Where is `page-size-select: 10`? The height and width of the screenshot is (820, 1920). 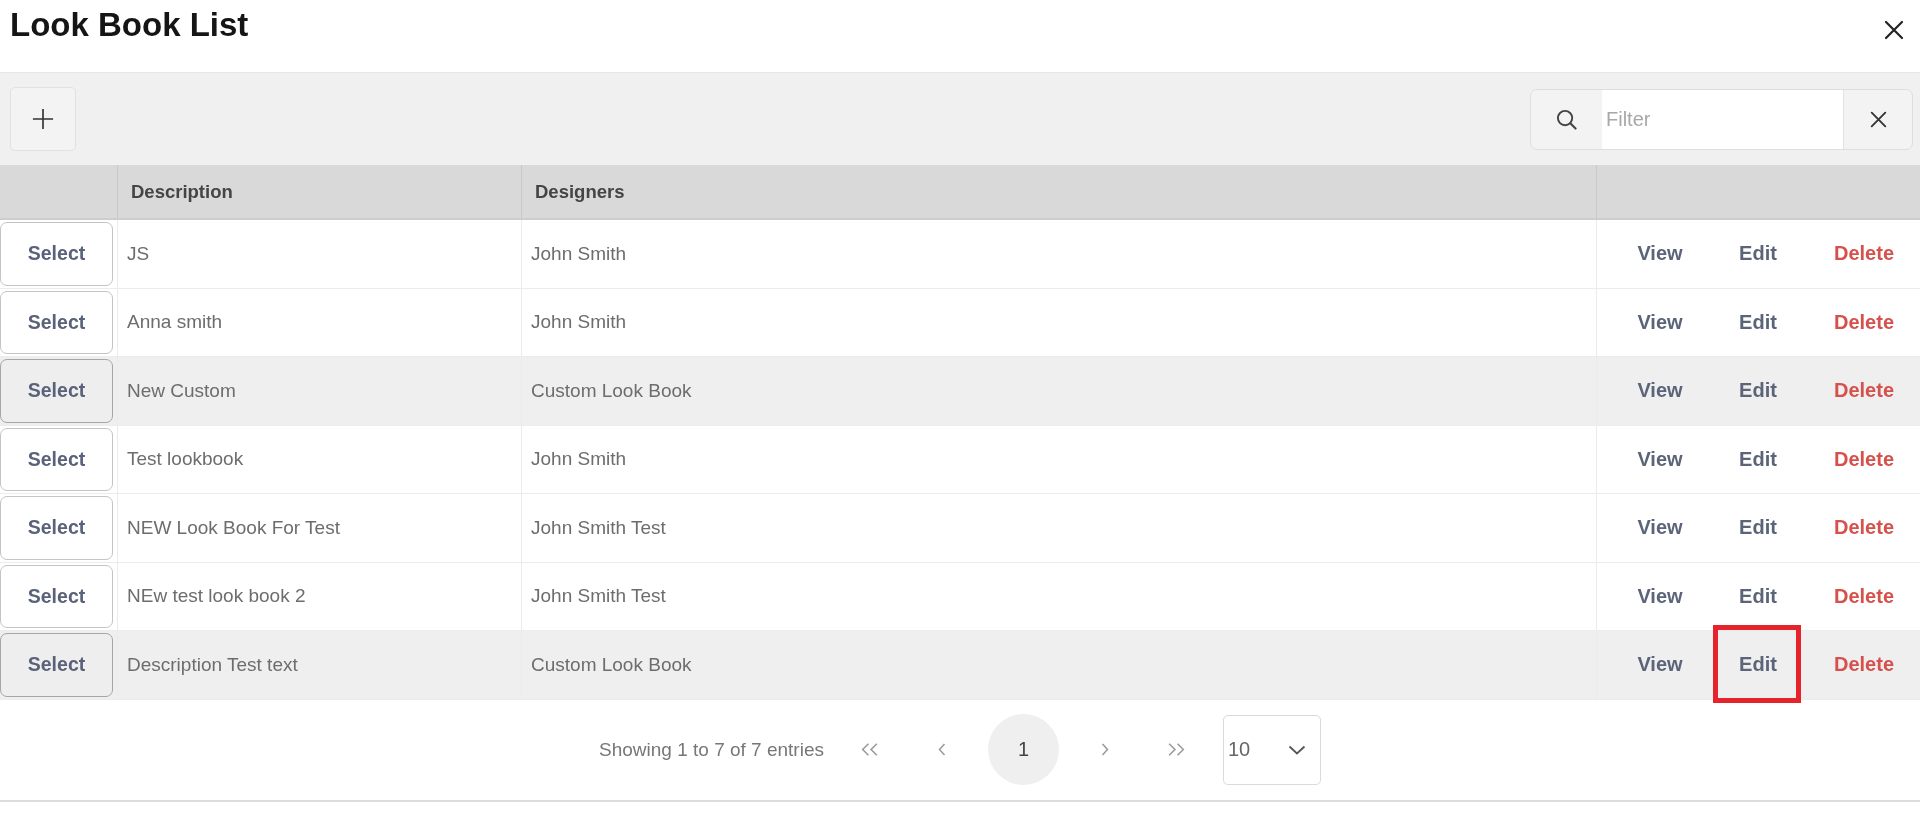 page-size-select: 10 is located at coordinates (1272, 749).